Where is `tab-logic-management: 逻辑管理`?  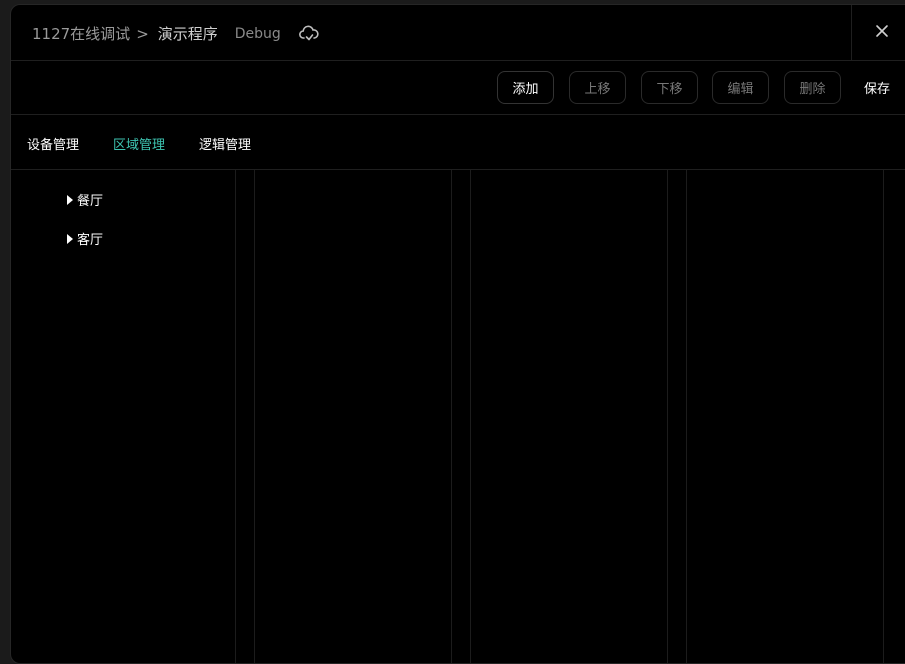
tab-logic-management: 逻辑管理 is located at coordinates (225, 143).